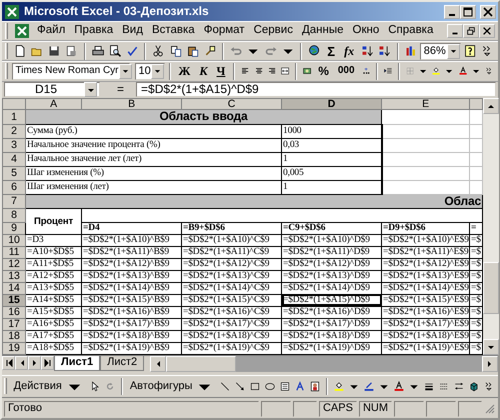 The image size is (500, 420). I want to click on bold-button: Ж, so click(184, 71).